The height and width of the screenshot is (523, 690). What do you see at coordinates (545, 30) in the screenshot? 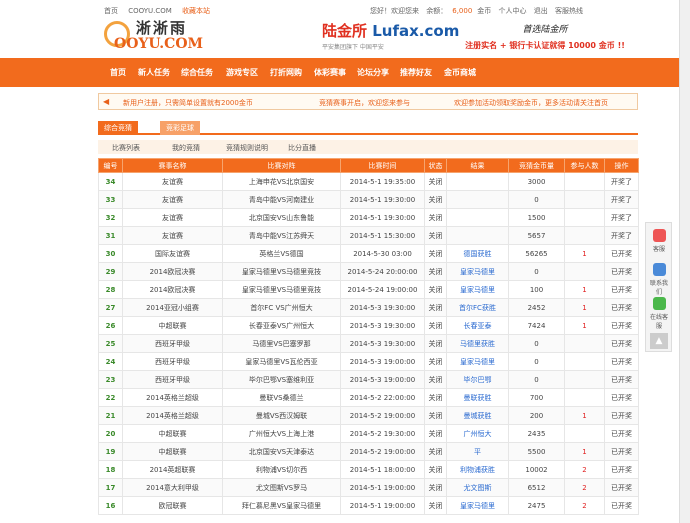
I see `promo-title: 首选陆金所` at bounding box center [545, 30].